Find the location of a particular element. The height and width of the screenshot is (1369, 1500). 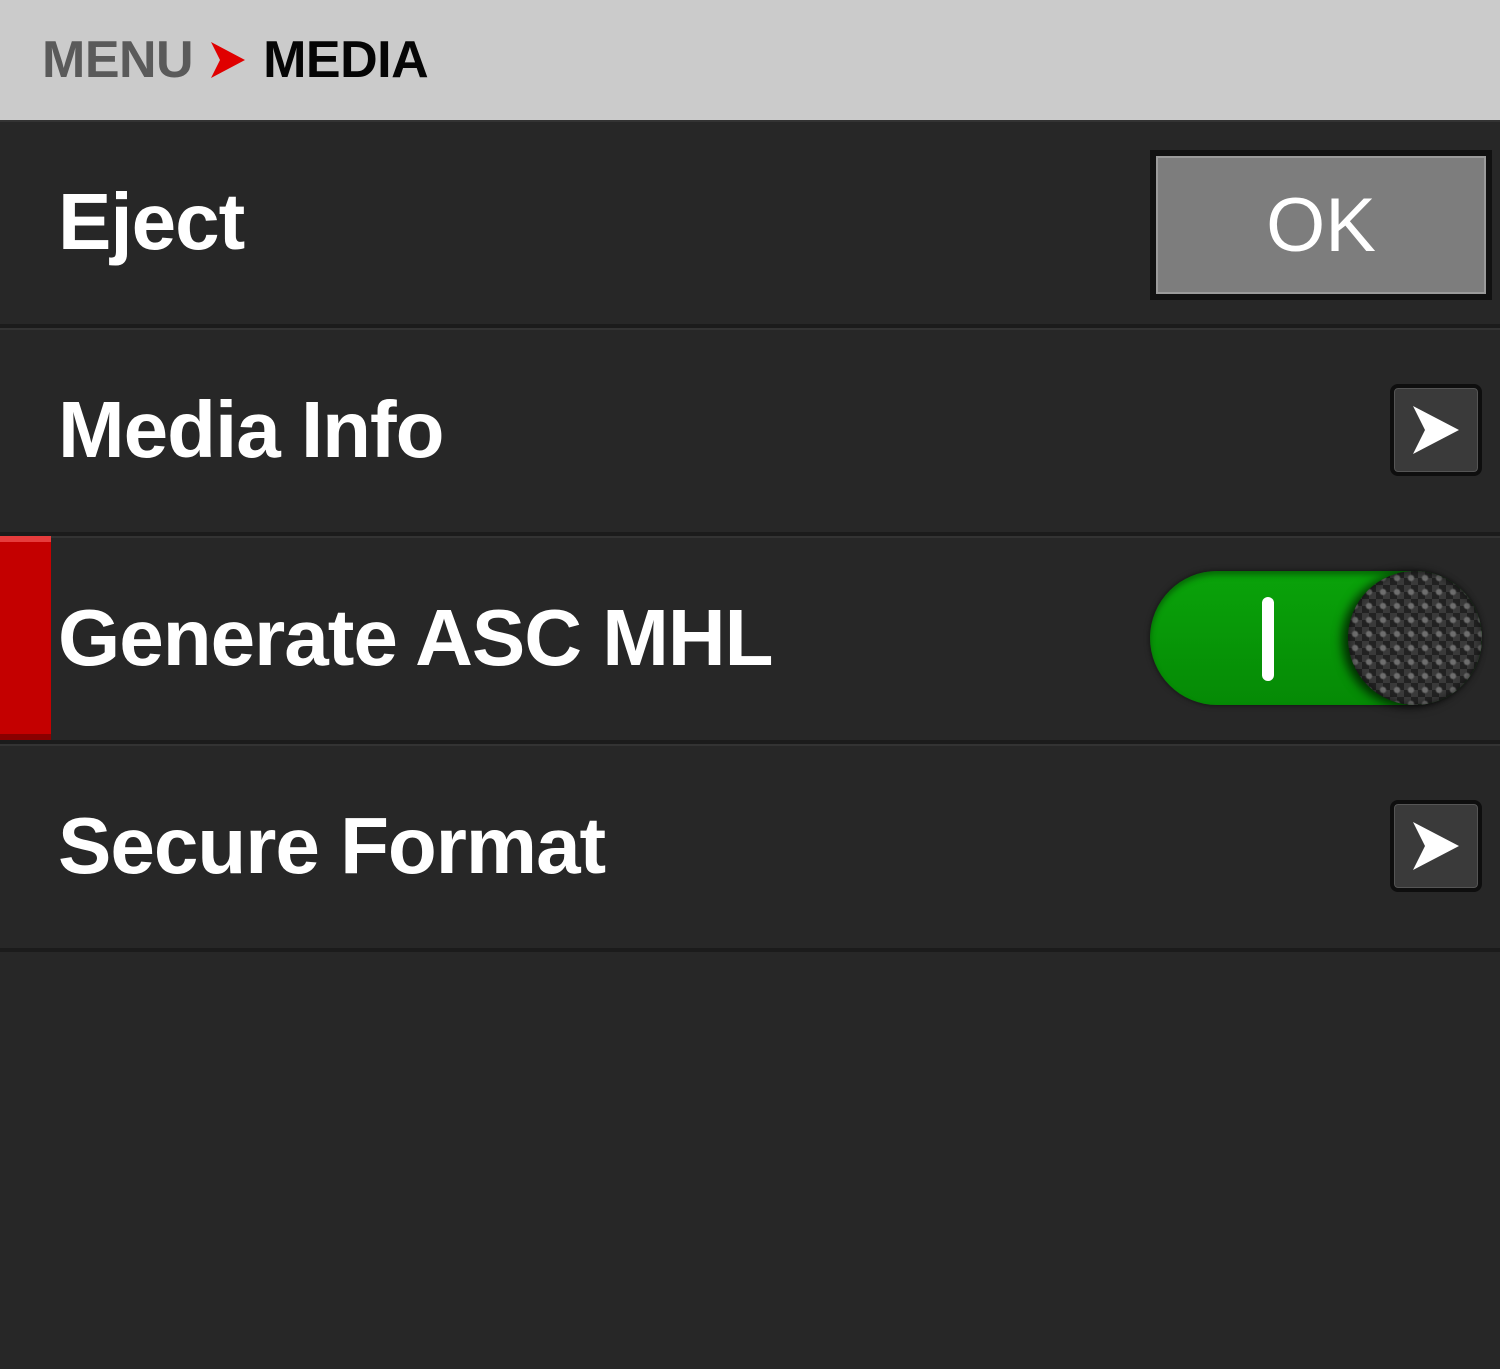

row-label-generate-asc-mhl: Generate ASC MHL is located at coordinates (416, 637).